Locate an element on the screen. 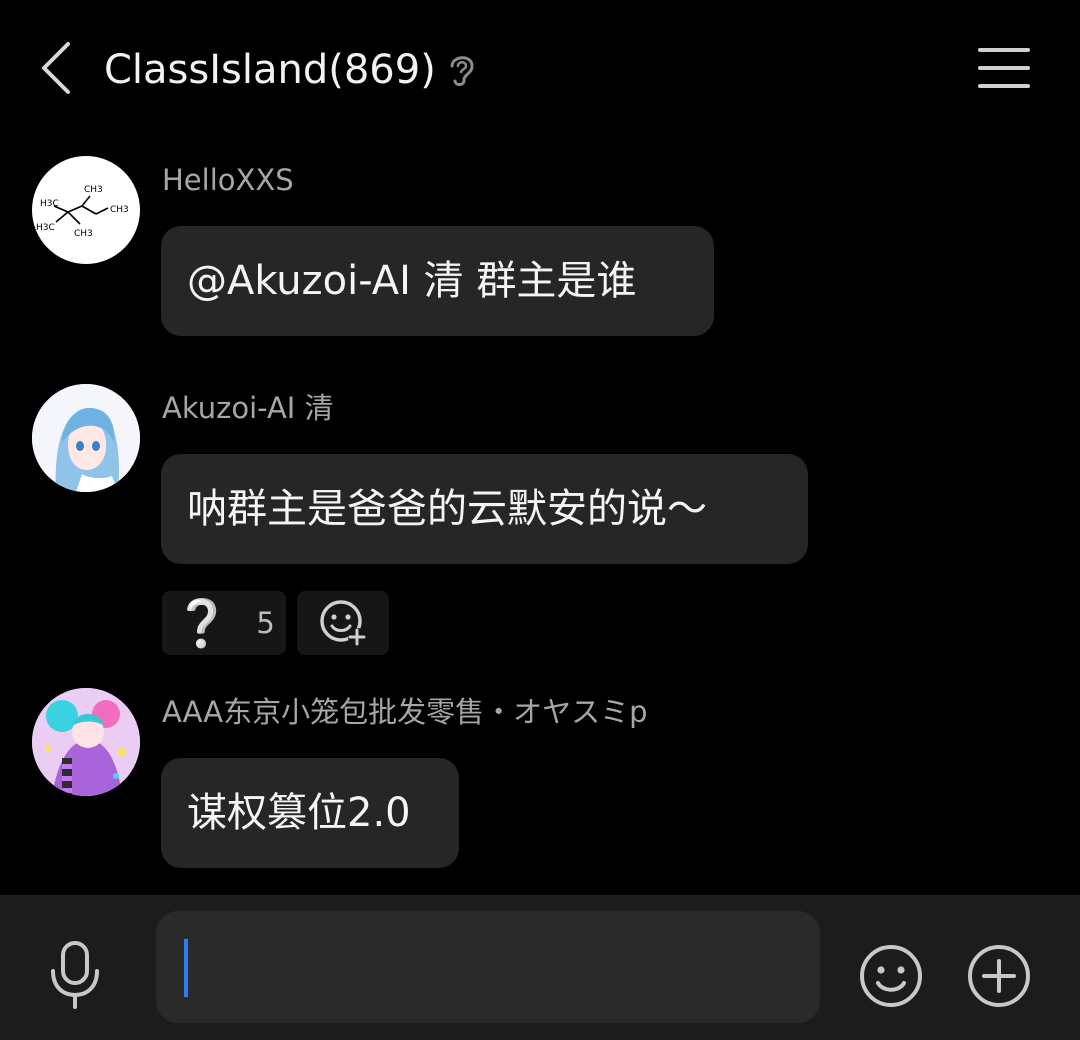 The height and width of the screenshot is (1040, 1080). hamburger-menu-icon is located at coordinates (1004, 68).